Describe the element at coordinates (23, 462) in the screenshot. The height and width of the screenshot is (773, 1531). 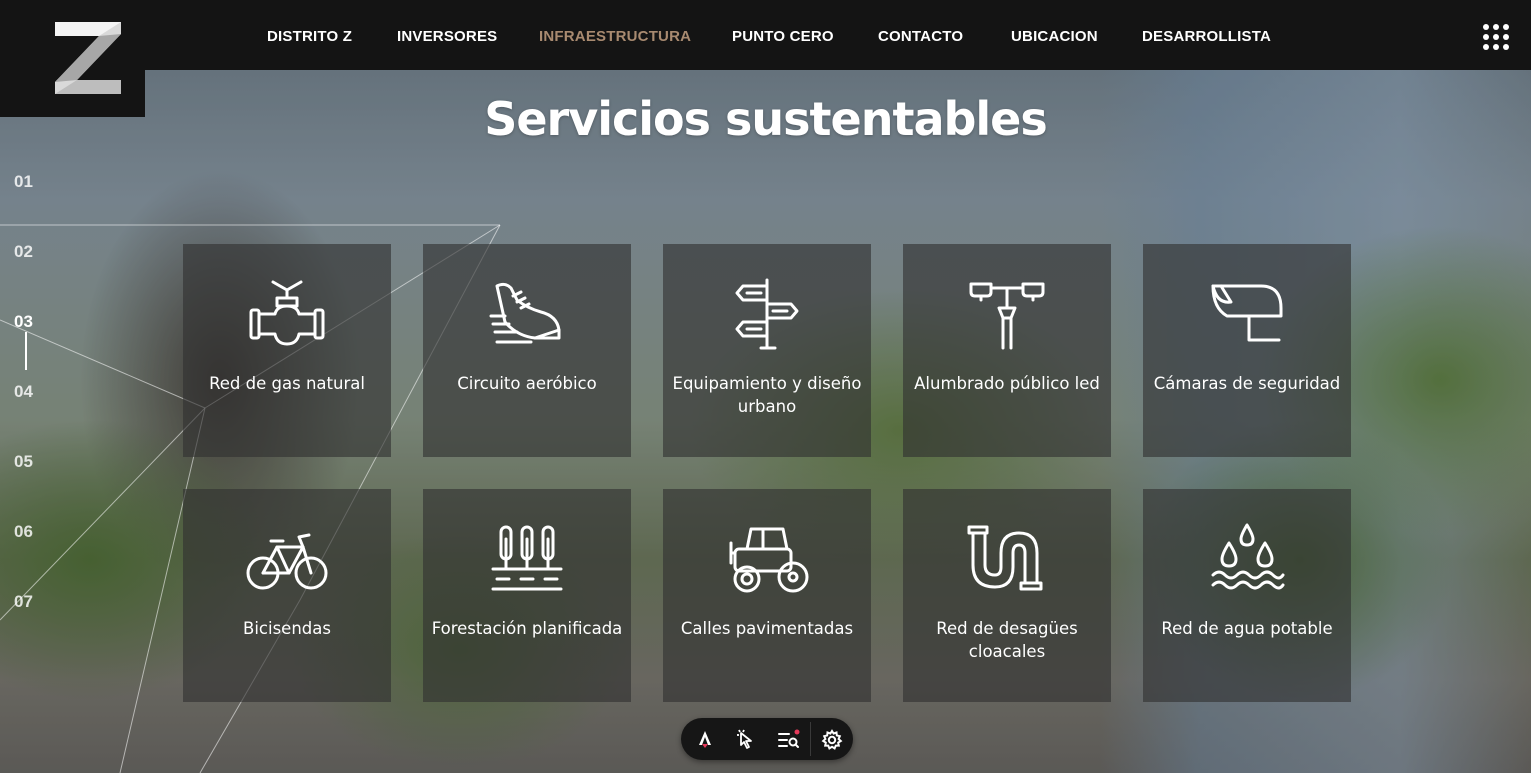
I see `pager-item-05: 05` at that location.